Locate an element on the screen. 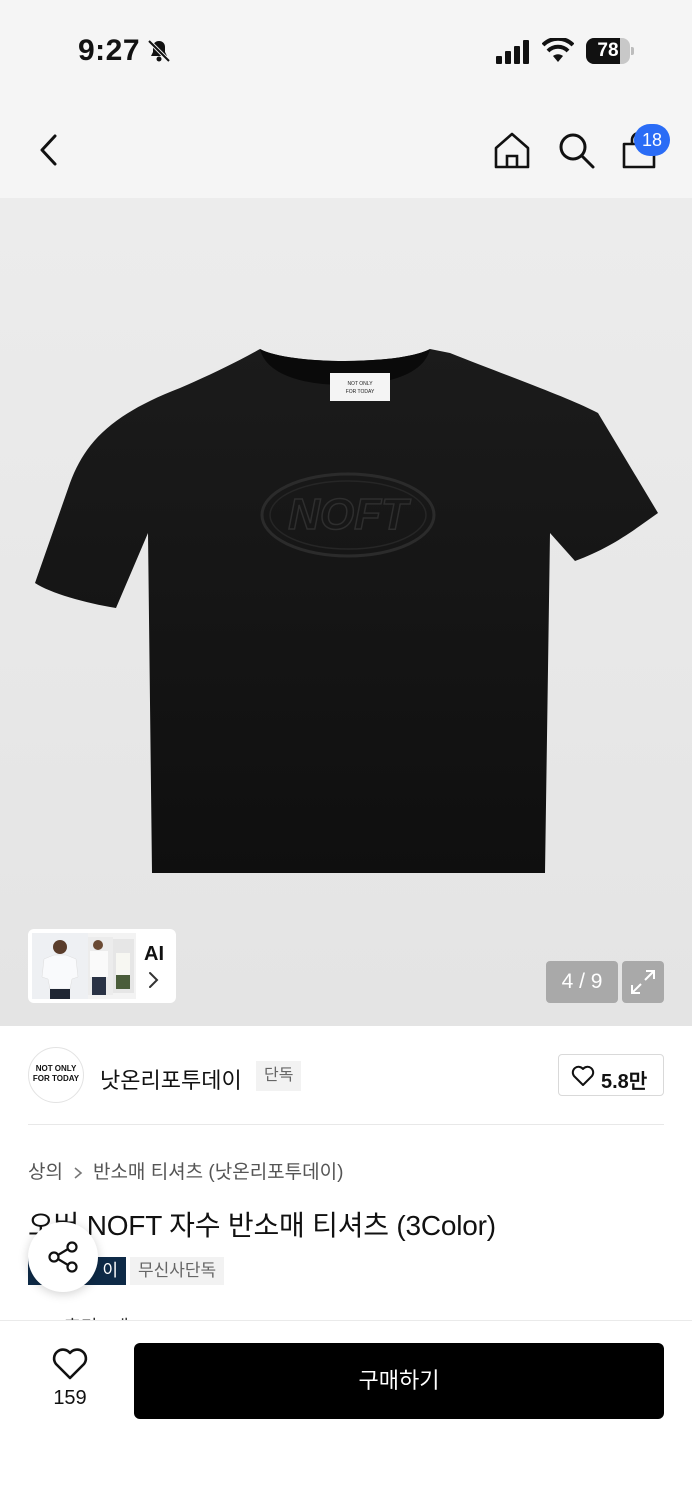  share-icon is located at coordinates (63, 1257).